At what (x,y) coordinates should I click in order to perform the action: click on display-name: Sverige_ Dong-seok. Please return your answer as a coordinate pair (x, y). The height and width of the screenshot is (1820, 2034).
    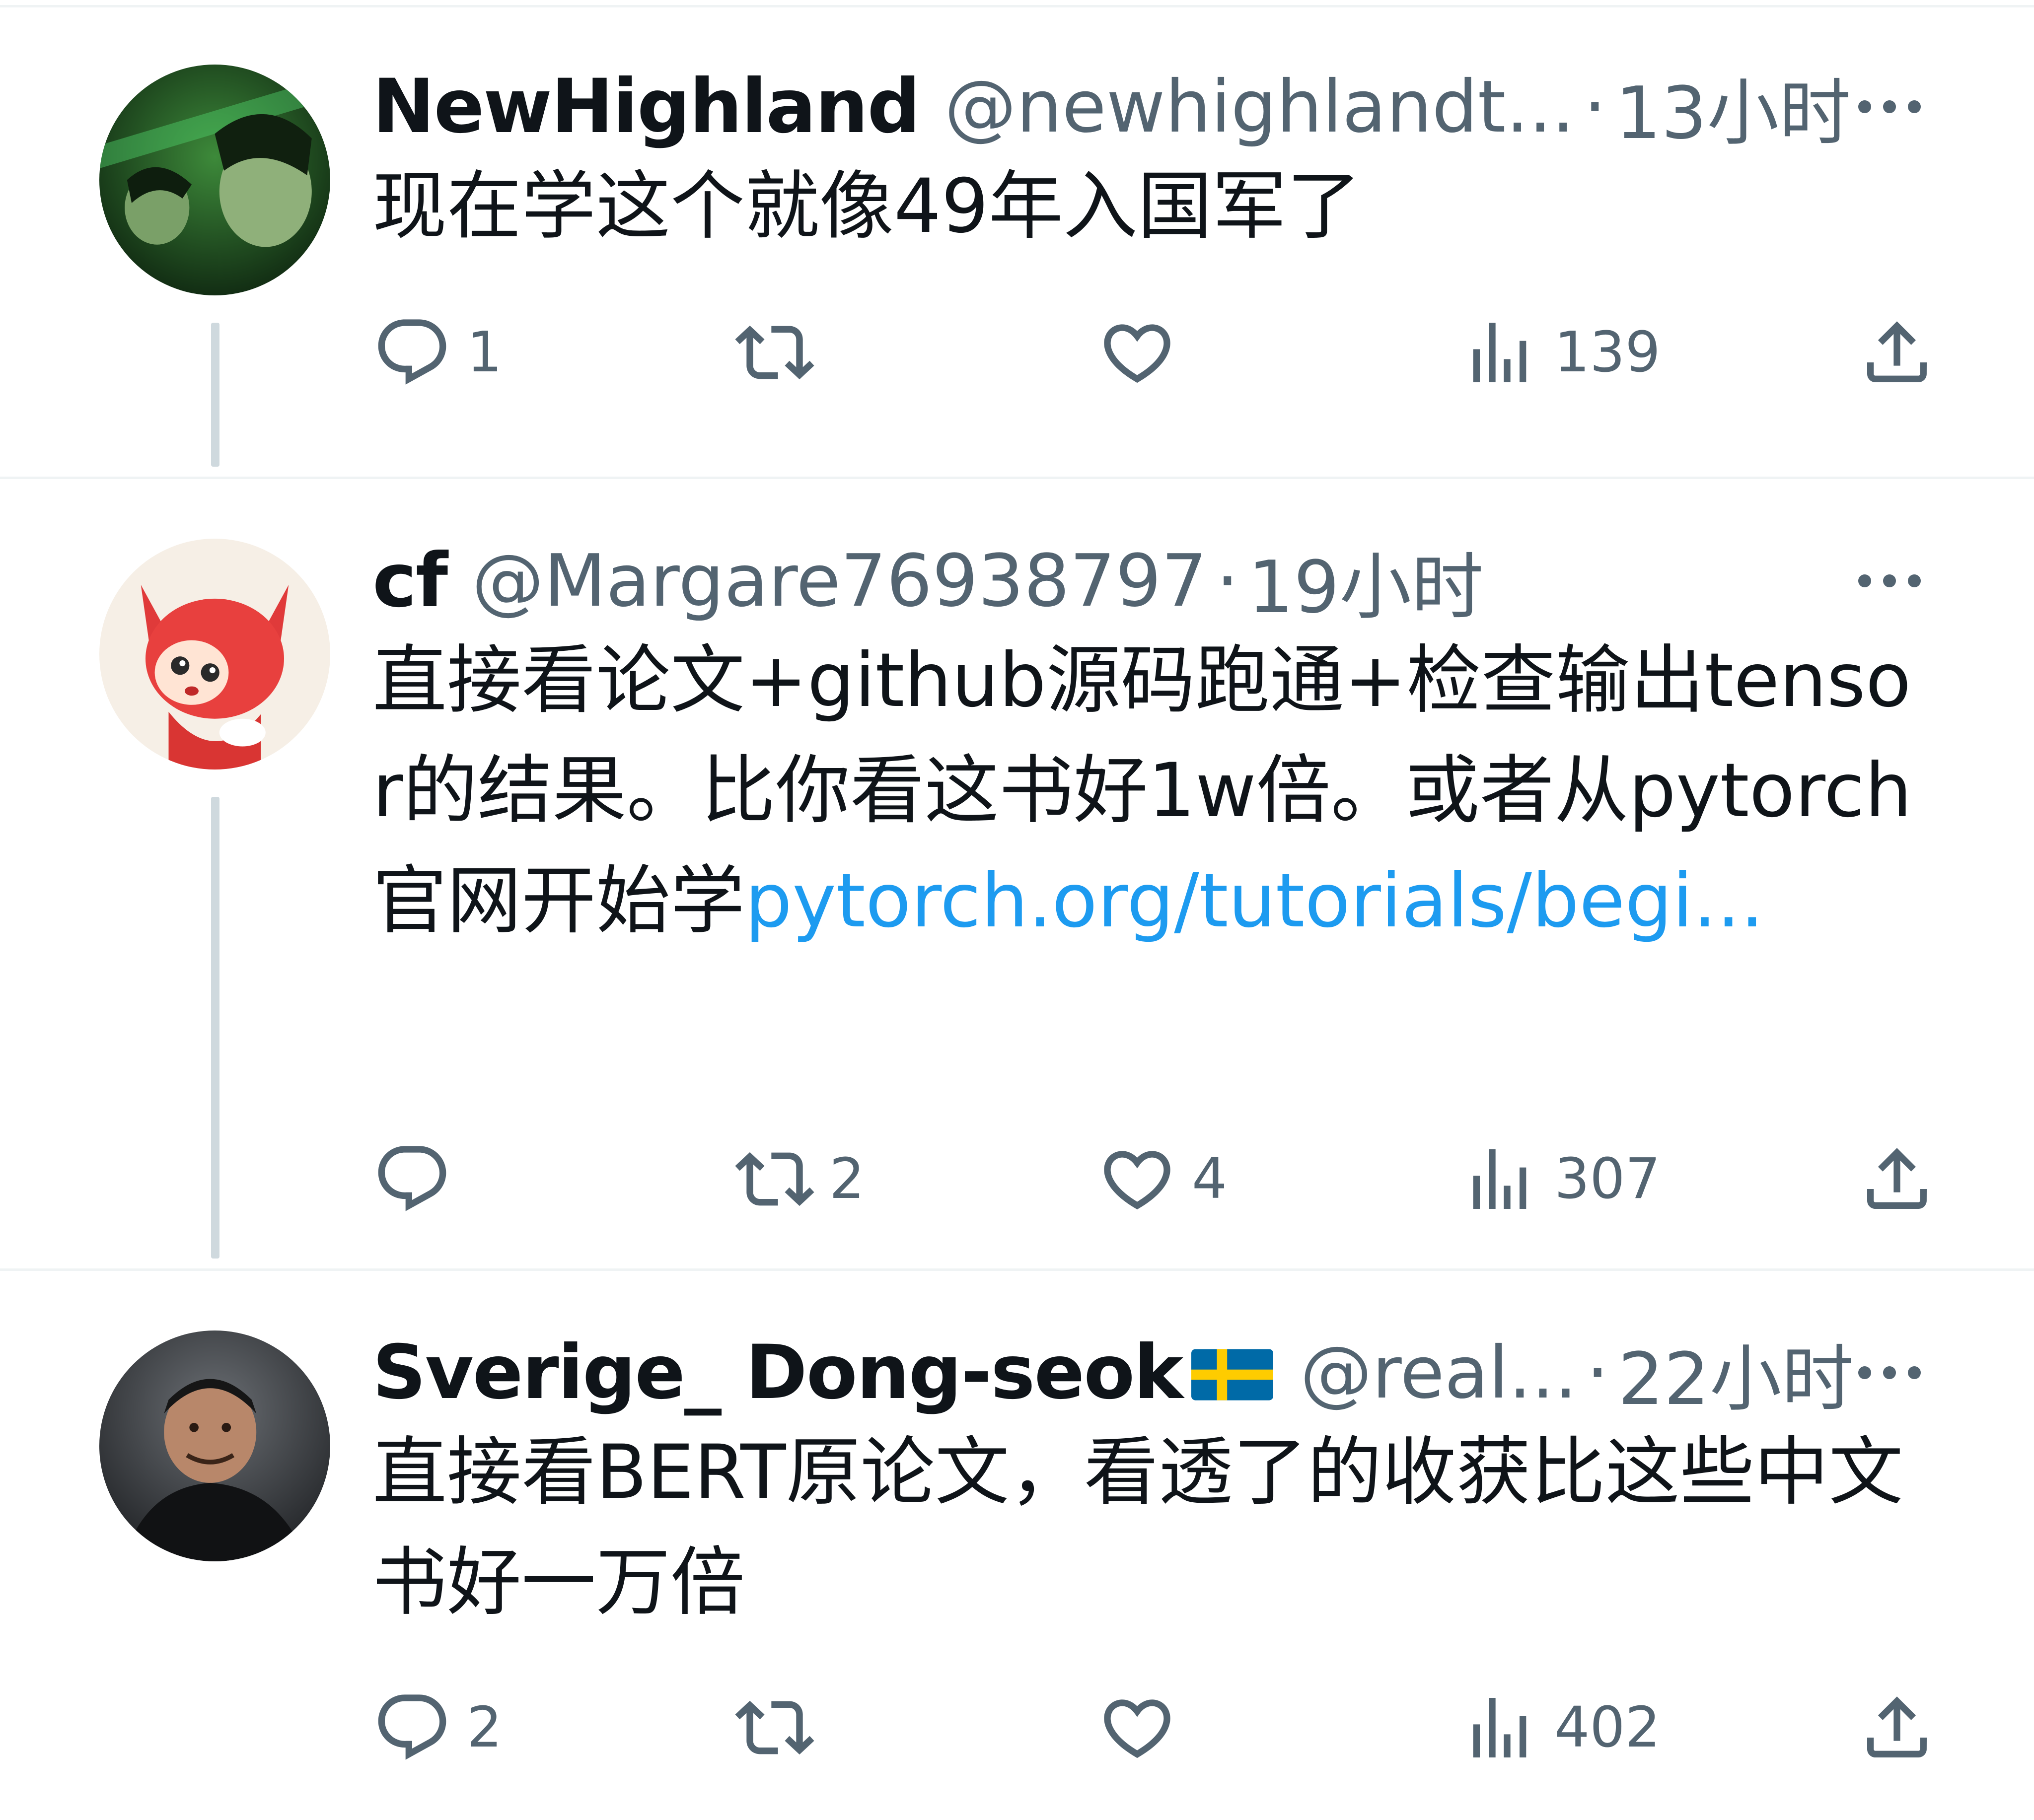
    Looking at the image, I should click on (777, 1373).